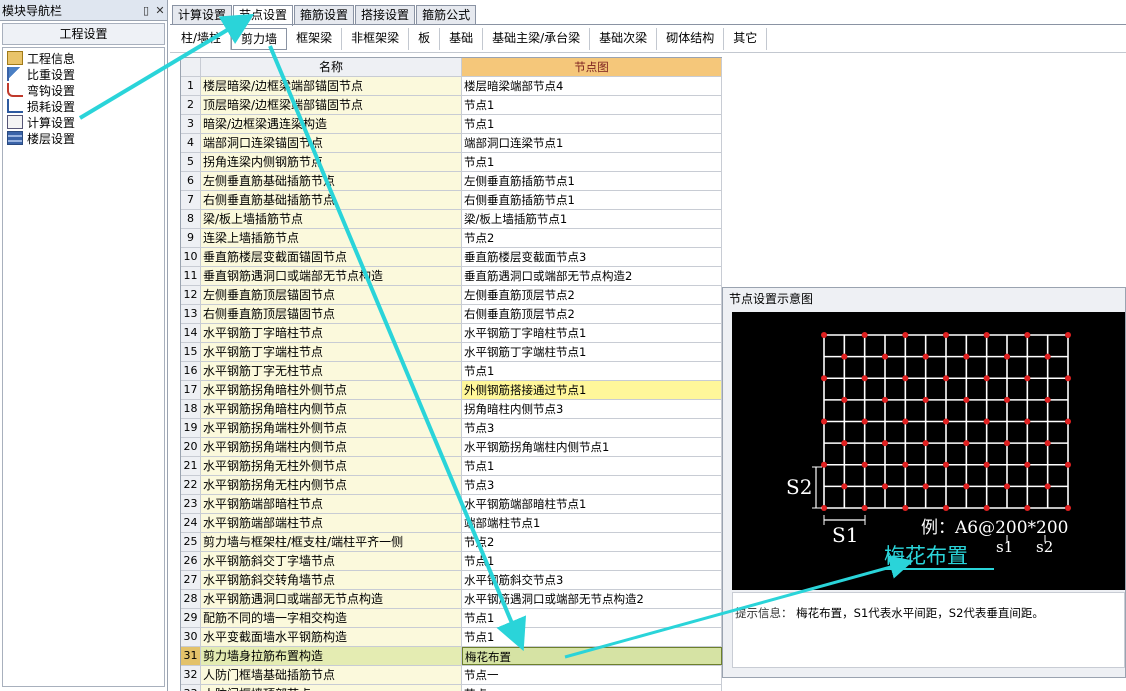 Image resolution: width=1126 pixels, height=691 pixels. Describe the element at coordinates (592, 181) in the screenshot. I see `row-node-cell: 左侧垂直筋插筋节点1` at that location.